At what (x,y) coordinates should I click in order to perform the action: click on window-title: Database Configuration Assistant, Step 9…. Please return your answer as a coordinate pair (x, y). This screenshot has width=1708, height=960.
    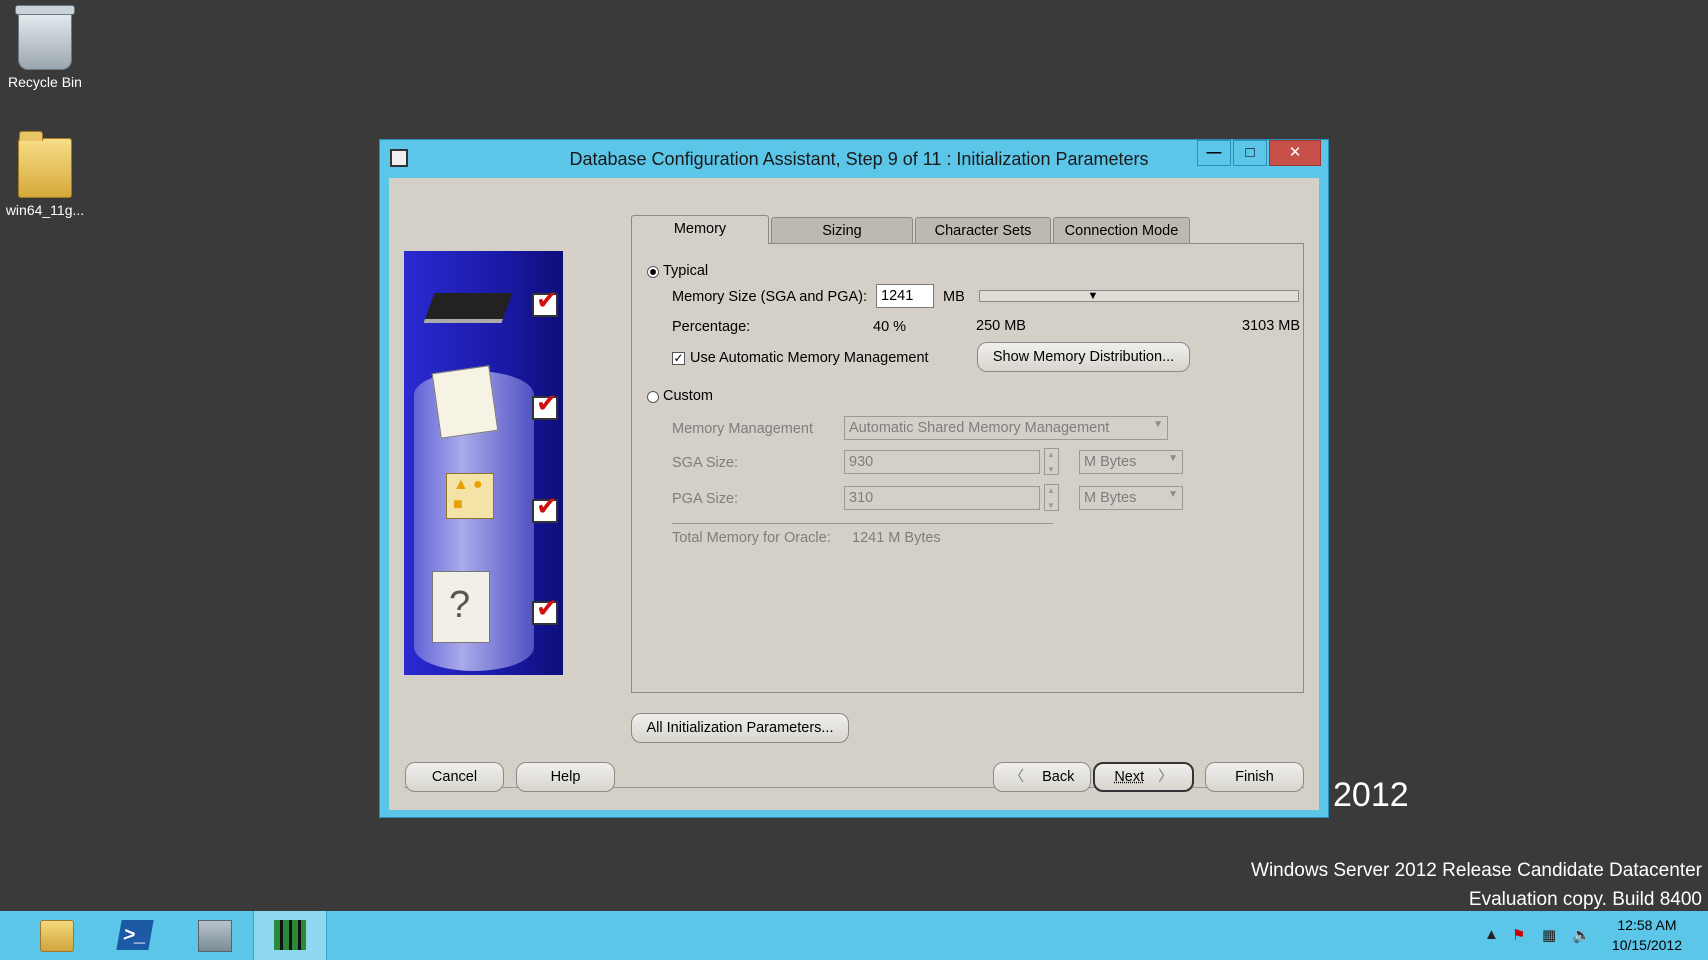
    Looking at the image, I should click on (859, 159).